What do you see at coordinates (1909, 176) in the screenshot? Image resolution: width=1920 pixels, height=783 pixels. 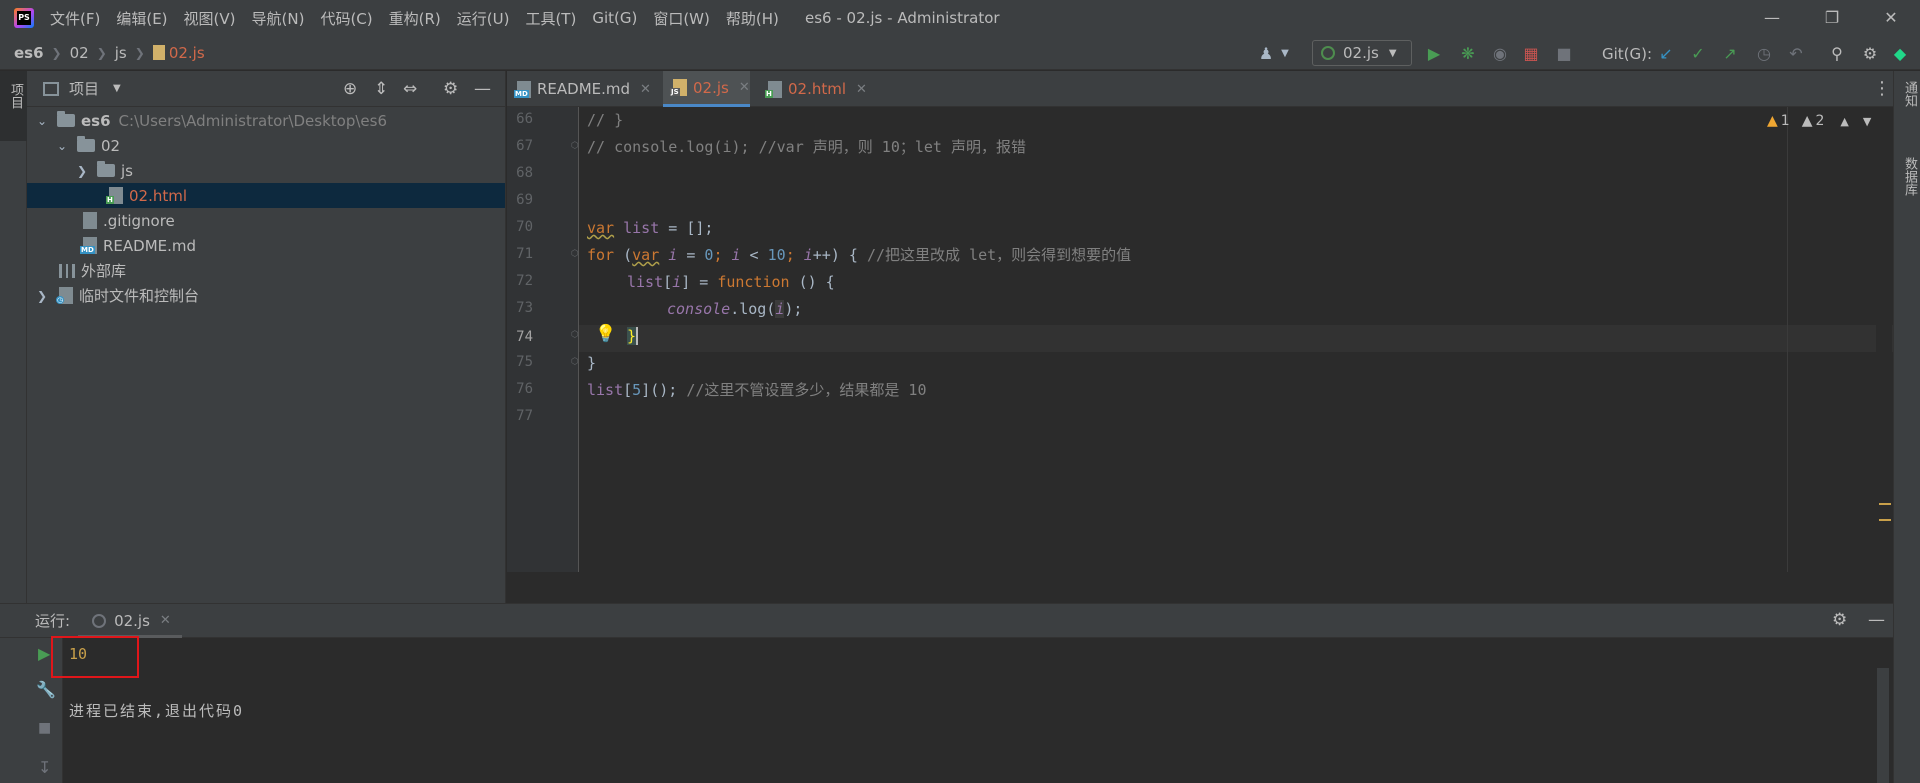 I see `database-tab: 数据库` at bounding box center [1909, 176].